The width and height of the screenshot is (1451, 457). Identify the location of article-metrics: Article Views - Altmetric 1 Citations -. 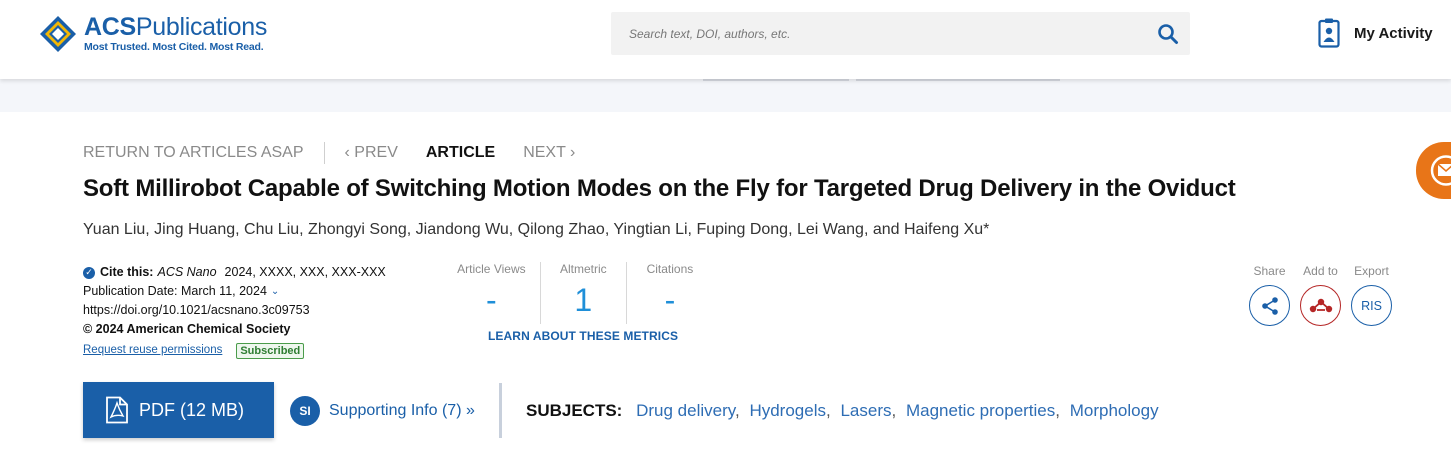
(578, 293).